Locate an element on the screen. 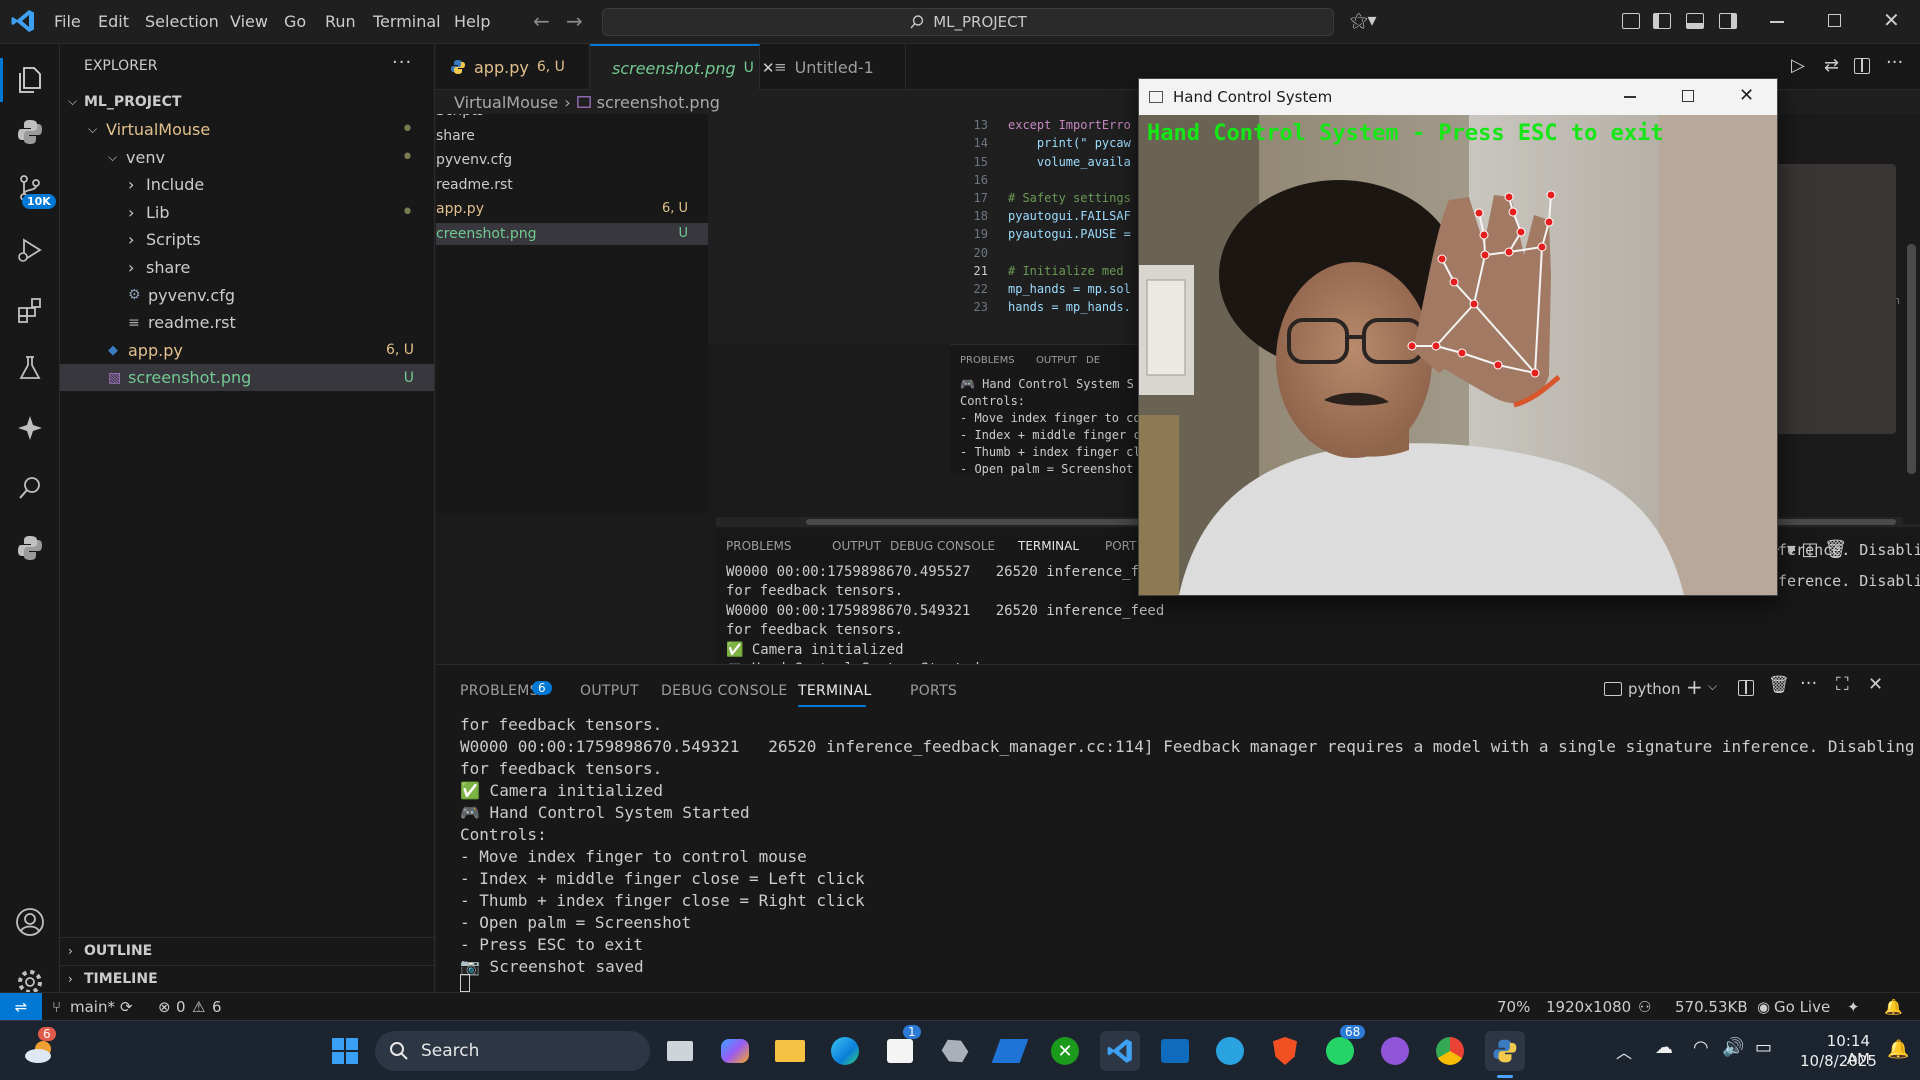 Image resolution: width=1920 pixels, height=1080 pixels. close-window-icon: ✕ is located at coordinates (1891, 20).